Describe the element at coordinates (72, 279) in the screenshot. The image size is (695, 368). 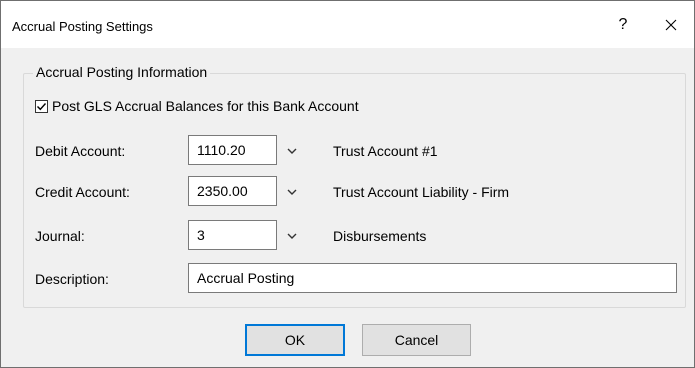
I see `description-label: Description:` at that location.